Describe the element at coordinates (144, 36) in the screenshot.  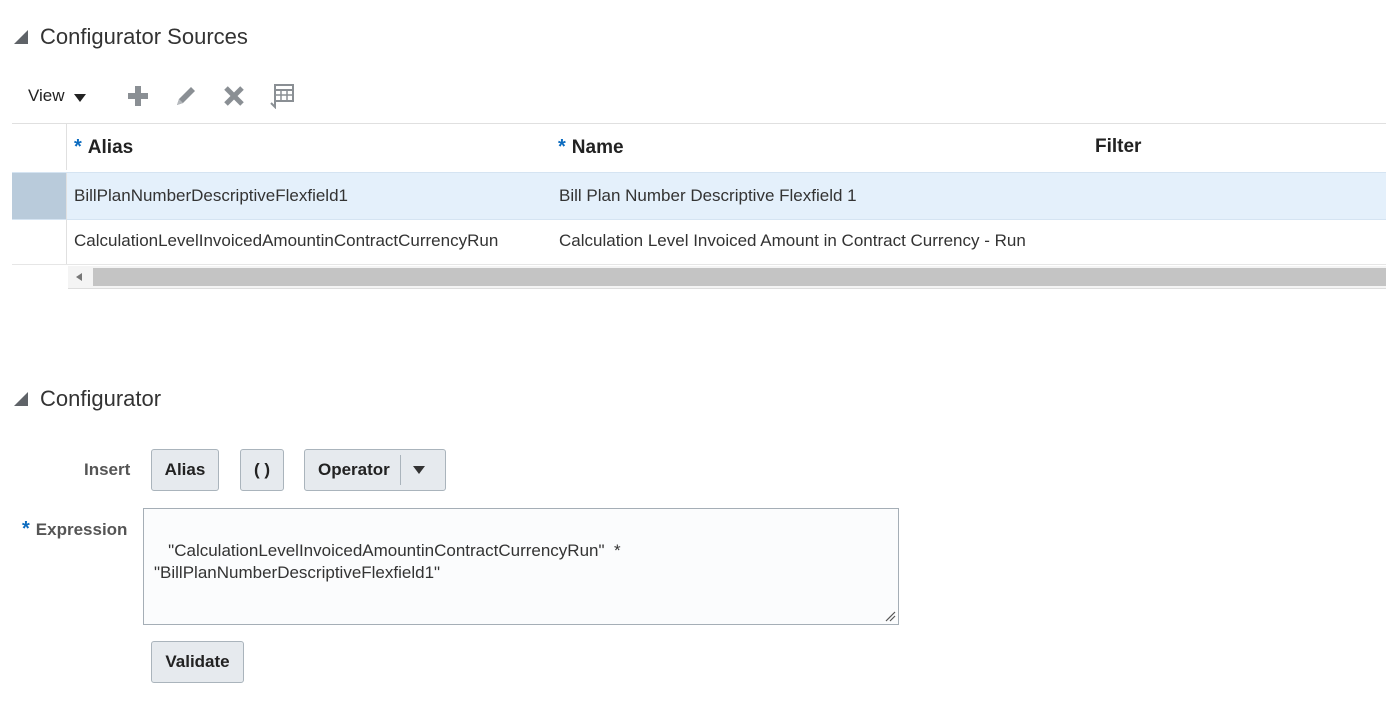
I see `sources-section-title: Configurator Sources` at that location.